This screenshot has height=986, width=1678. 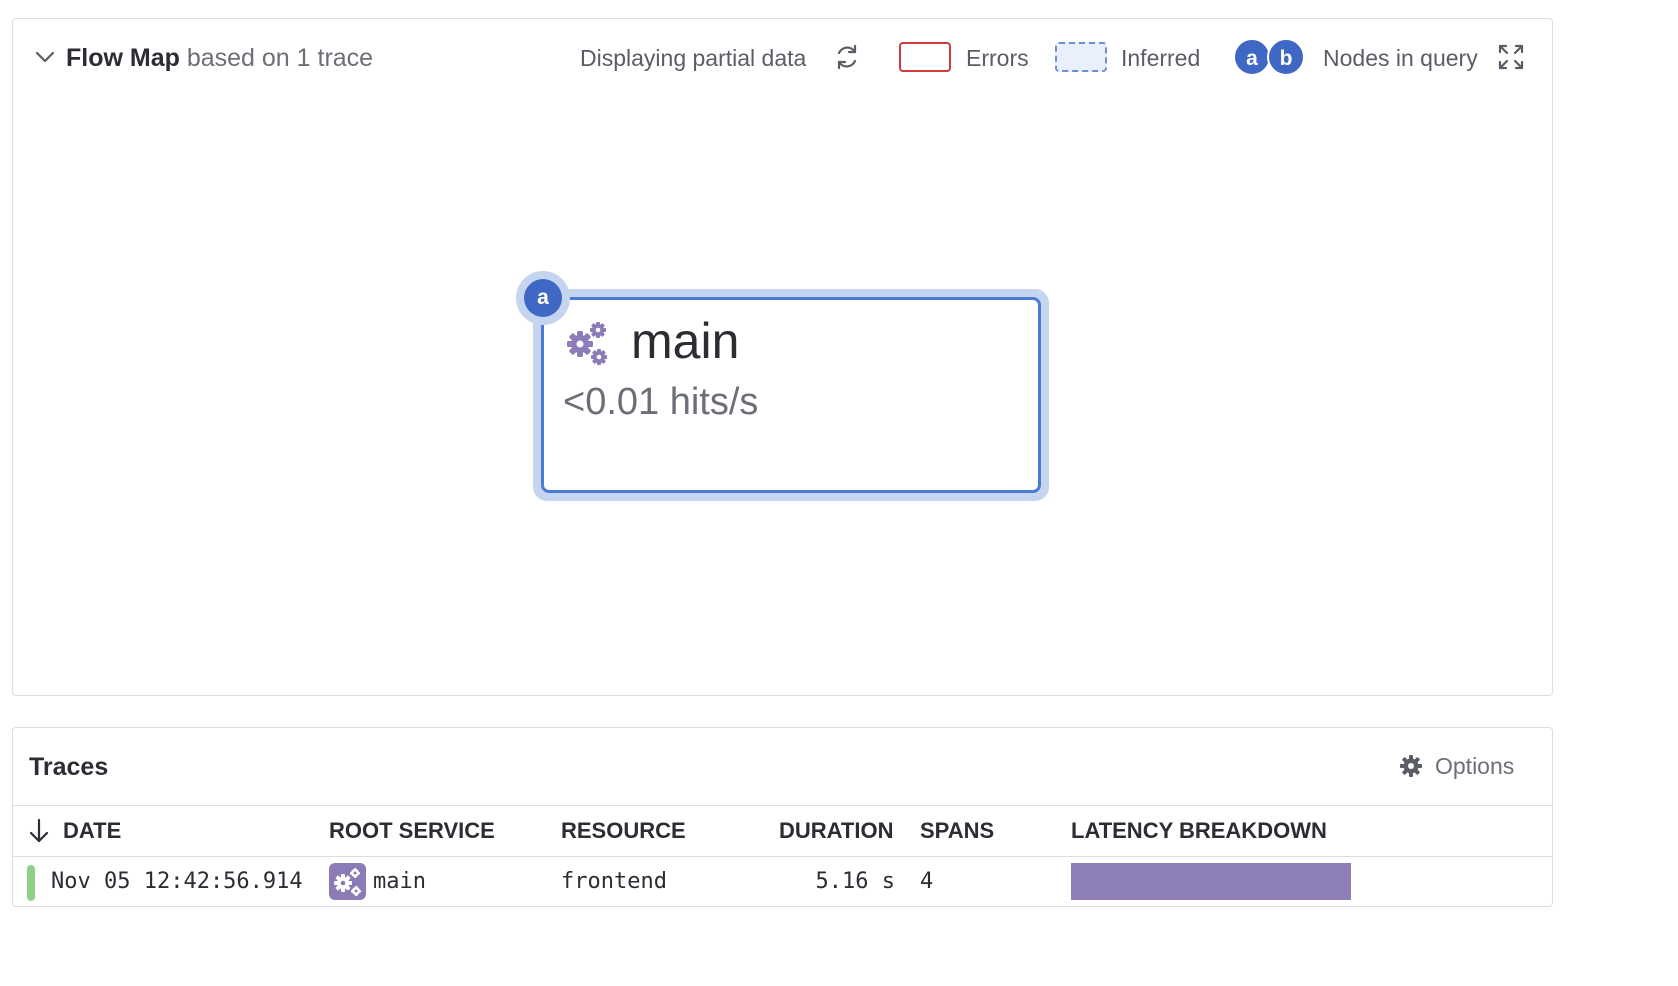 What do you see at coordinates (123, 58) in the screenshot?
I see `flow-map-title-main: Flow Map` at bounding box center [123, 58].